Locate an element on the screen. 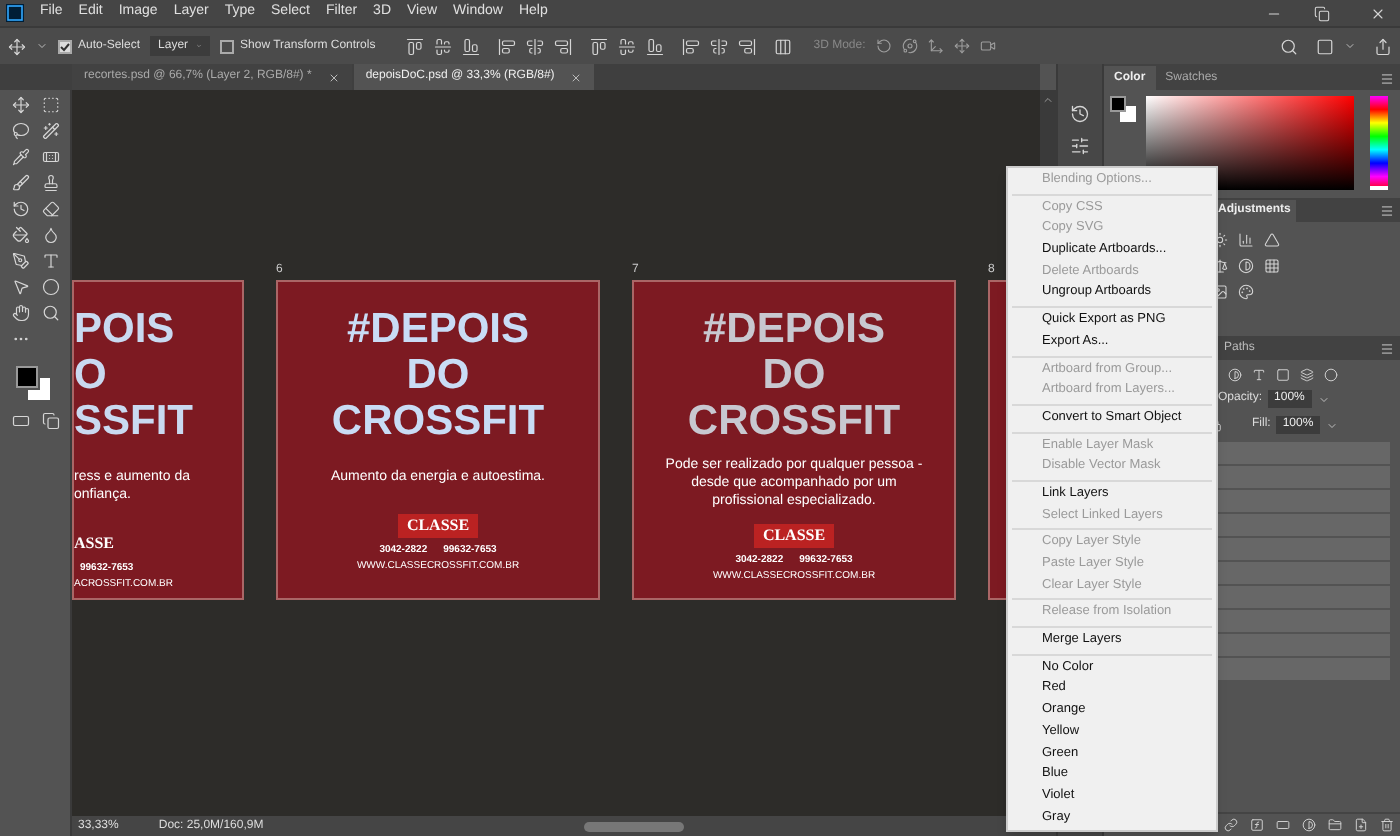 The width and height of the screenshot is (1400, 836). stamp-tool-icon is located at coordinates (50, 183).